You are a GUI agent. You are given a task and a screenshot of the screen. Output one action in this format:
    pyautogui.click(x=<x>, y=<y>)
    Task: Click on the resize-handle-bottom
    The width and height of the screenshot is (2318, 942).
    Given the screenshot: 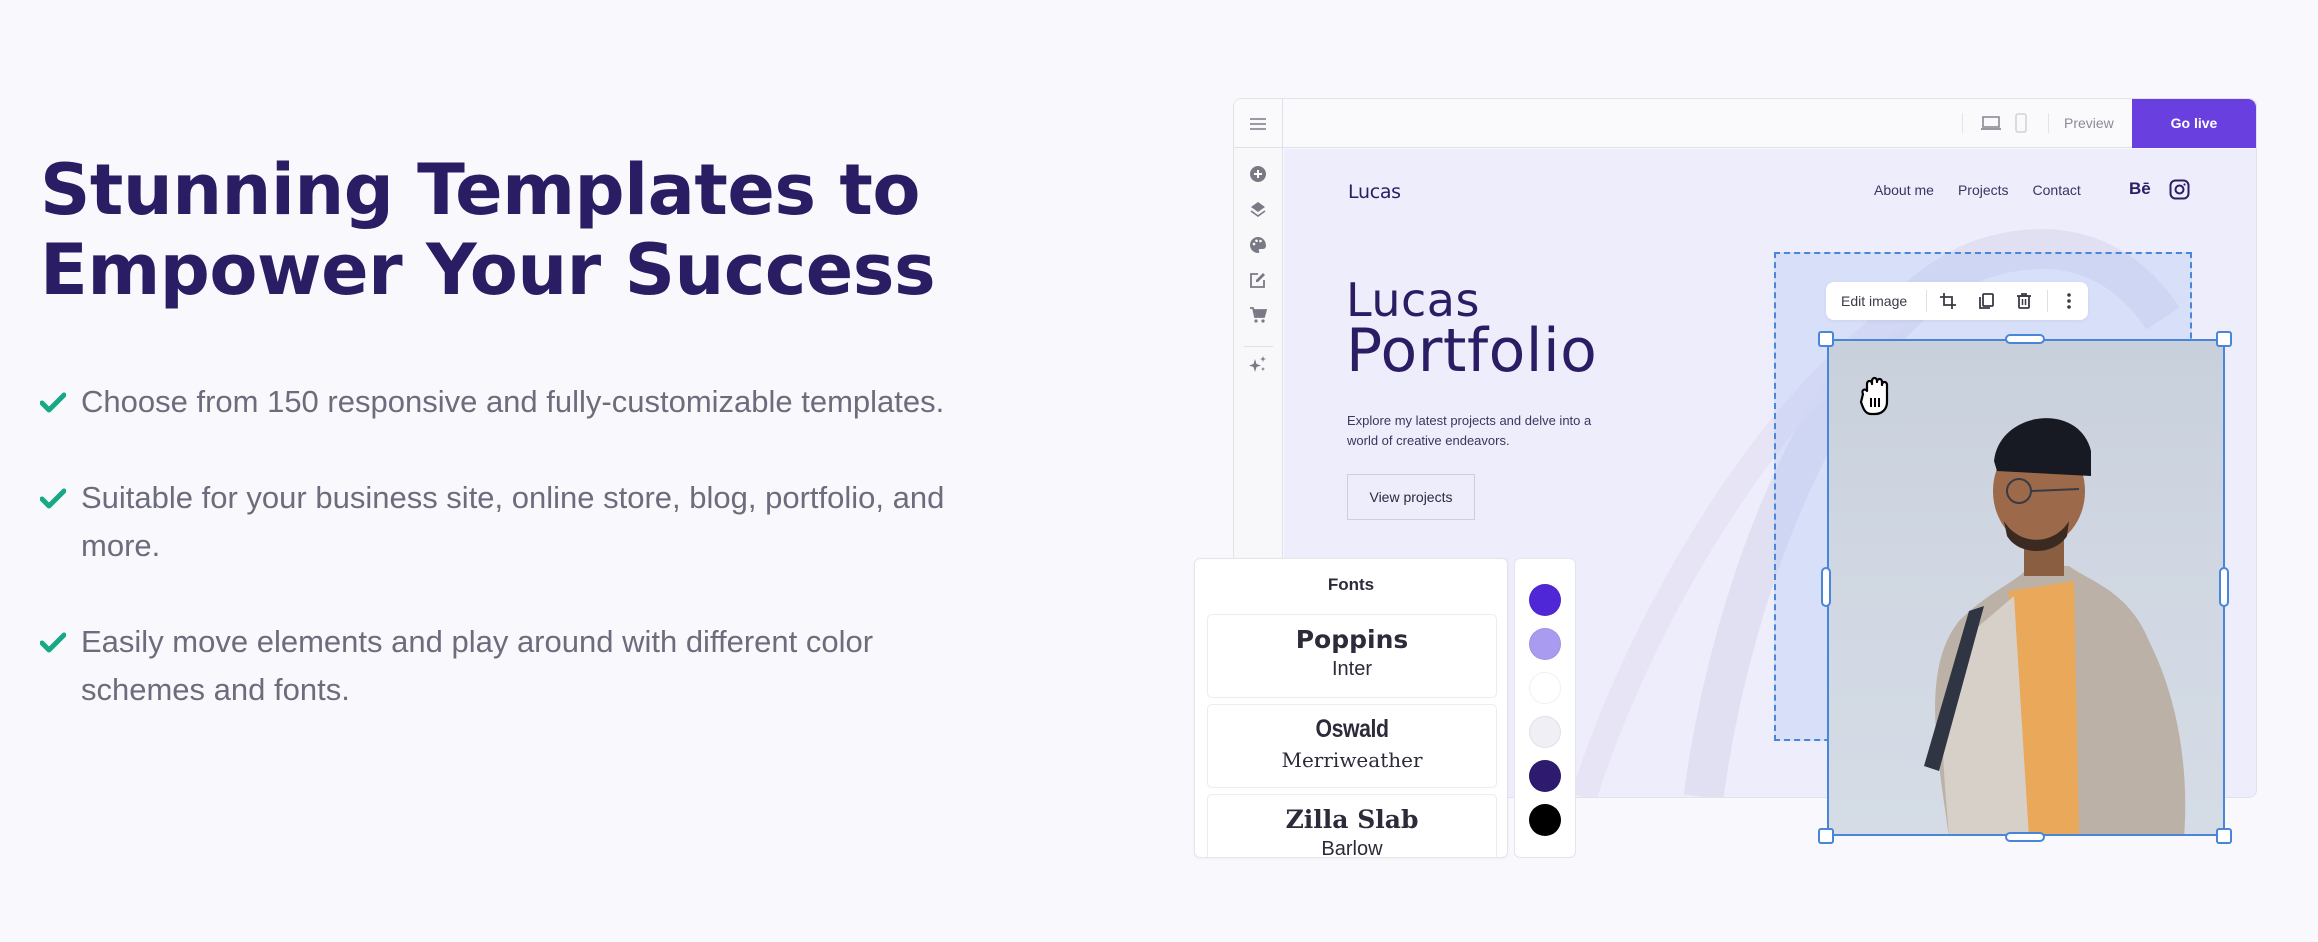 What is the action you would take?
    pyautogui.click(x=2025, y=837)
    